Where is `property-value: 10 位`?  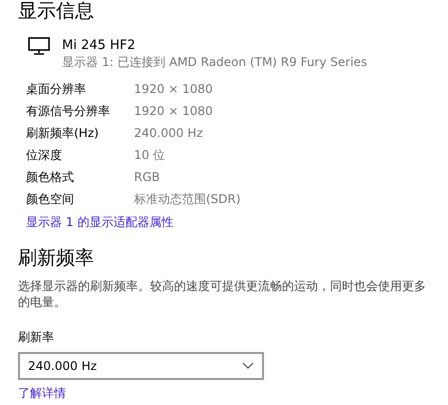 property-value: 10 位 is located at coordinates (150, 154).